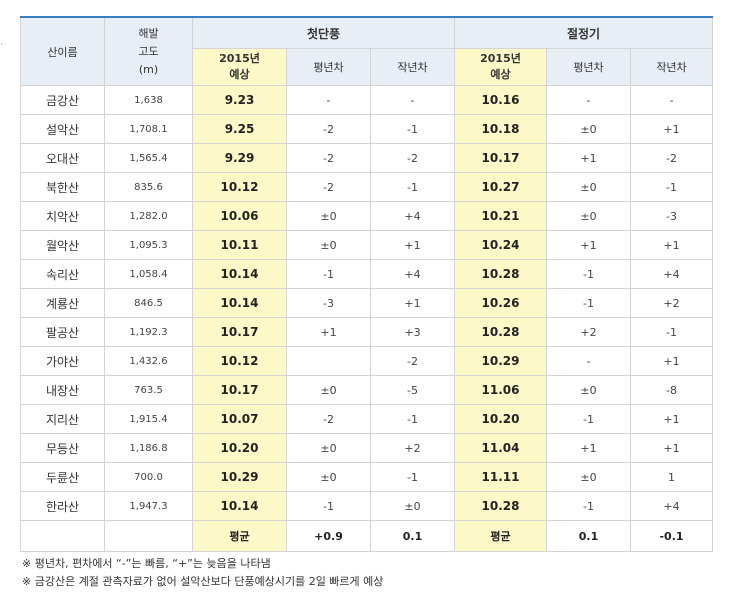  Describe the element at coordinates (588, 67) in the screenshot. I see `col-header-peak-vs-normal: 평년차` at that location.